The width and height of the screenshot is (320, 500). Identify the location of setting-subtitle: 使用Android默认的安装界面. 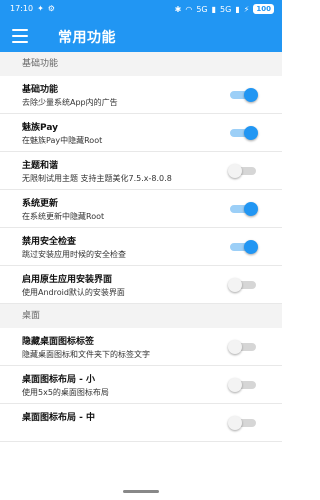
(73, 292).